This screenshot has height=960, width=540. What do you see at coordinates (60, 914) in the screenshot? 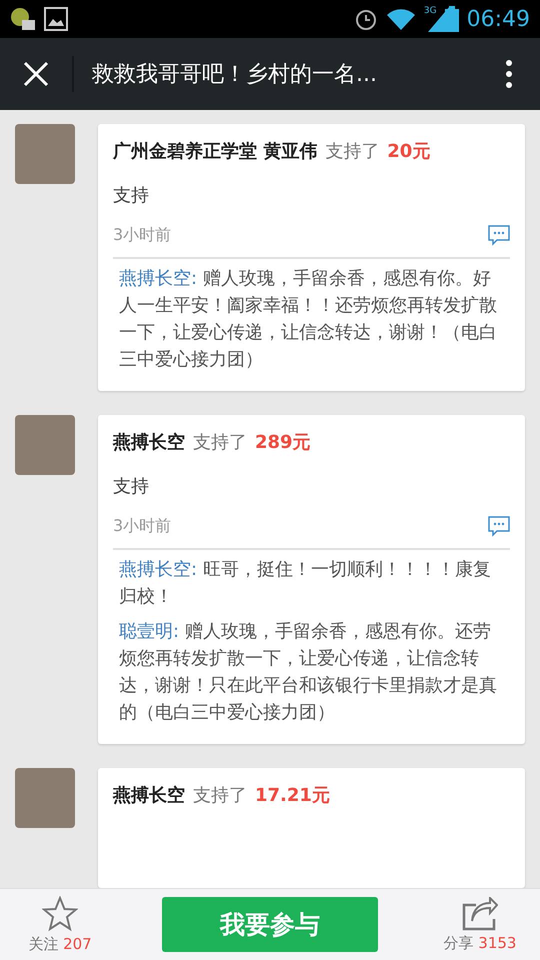
I see `star-icon` at bounding box center [60, 914].